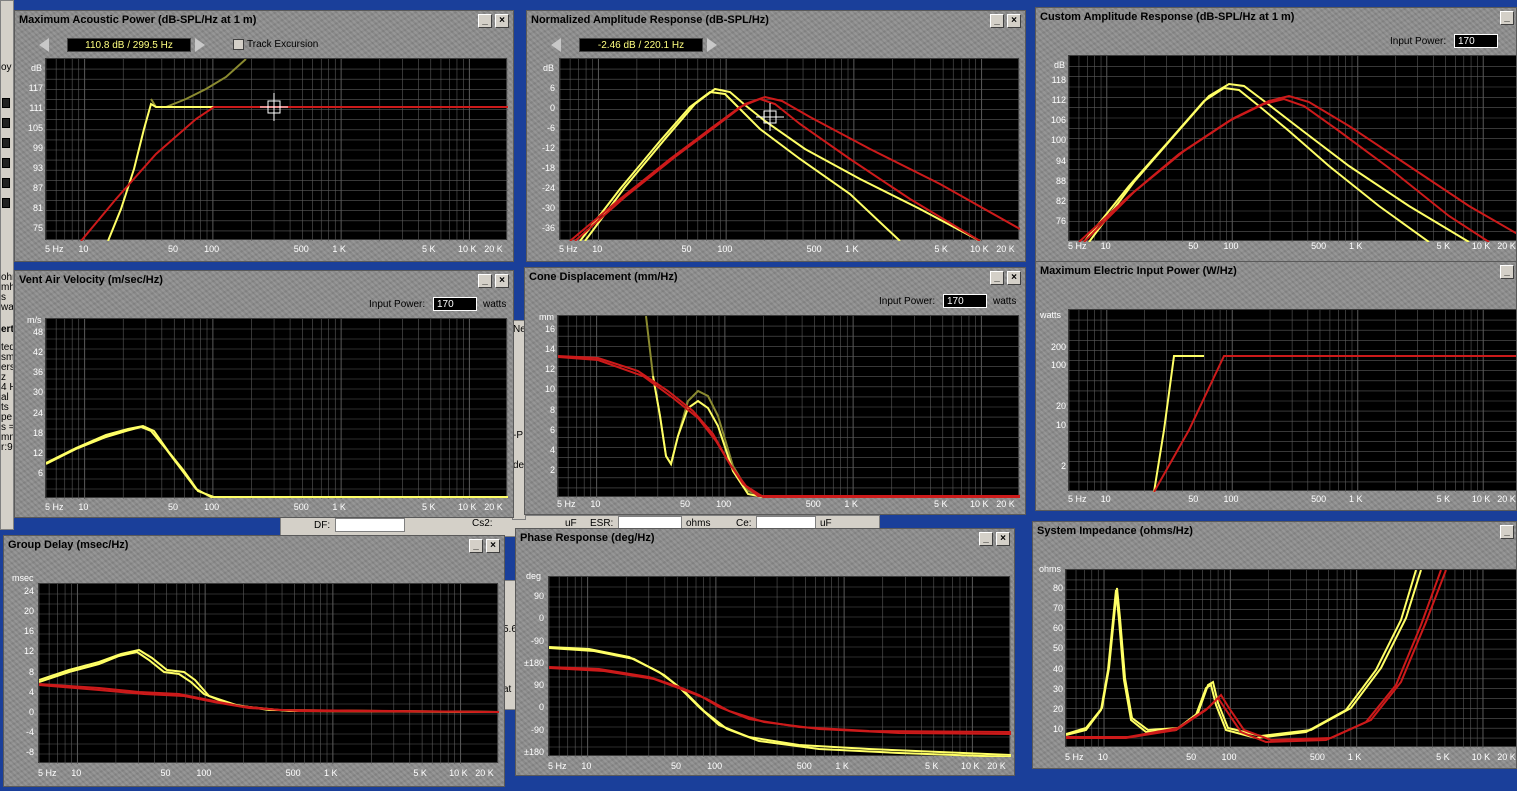  Describe the element at coordinates (68, 545) in the screenshot. I see `window-title: Group Delay (msec/Hz)` at that location.